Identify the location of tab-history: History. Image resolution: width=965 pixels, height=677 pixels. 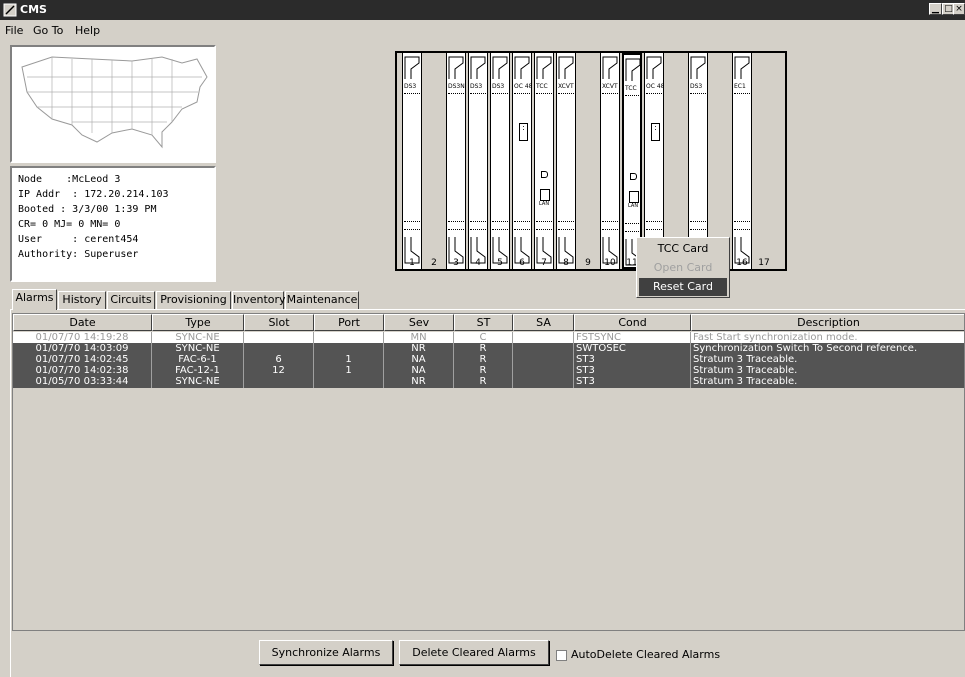
(82, 300).